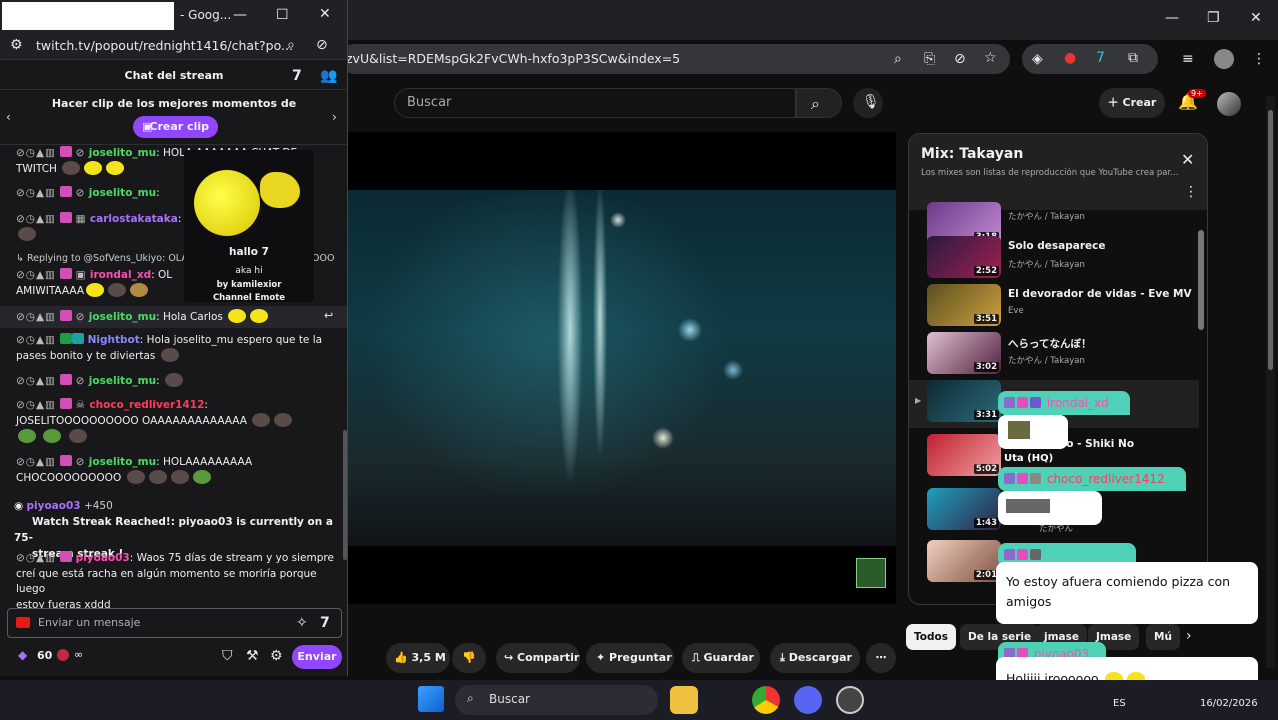 This screenshot has height=720, width=1278. I want to click on mic-button: 🎙, so click(868, 103).